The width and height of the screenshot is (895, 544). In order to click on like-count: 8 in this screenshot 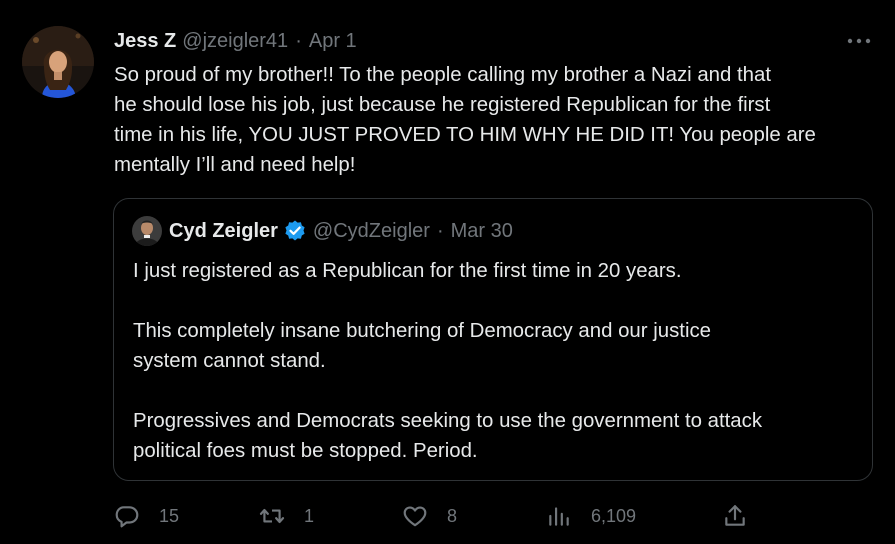, I will do `click(452, 515)`.